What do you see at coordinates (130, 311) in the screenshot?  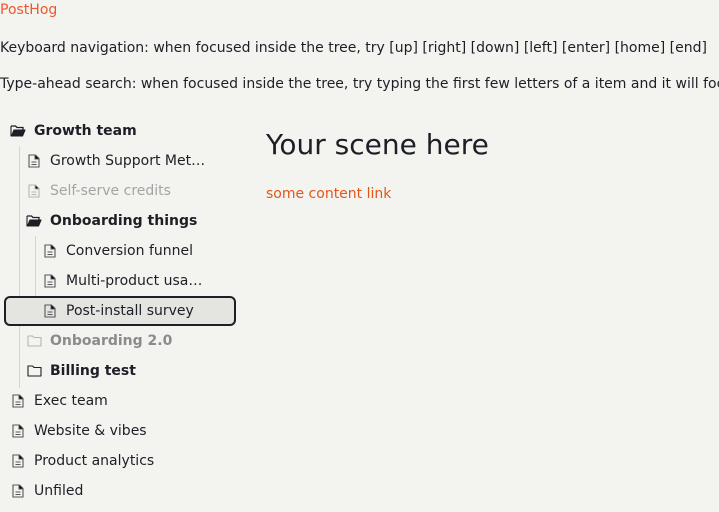 I see `tree-item-label: Post-install survey` at bounding box center [130, 311].